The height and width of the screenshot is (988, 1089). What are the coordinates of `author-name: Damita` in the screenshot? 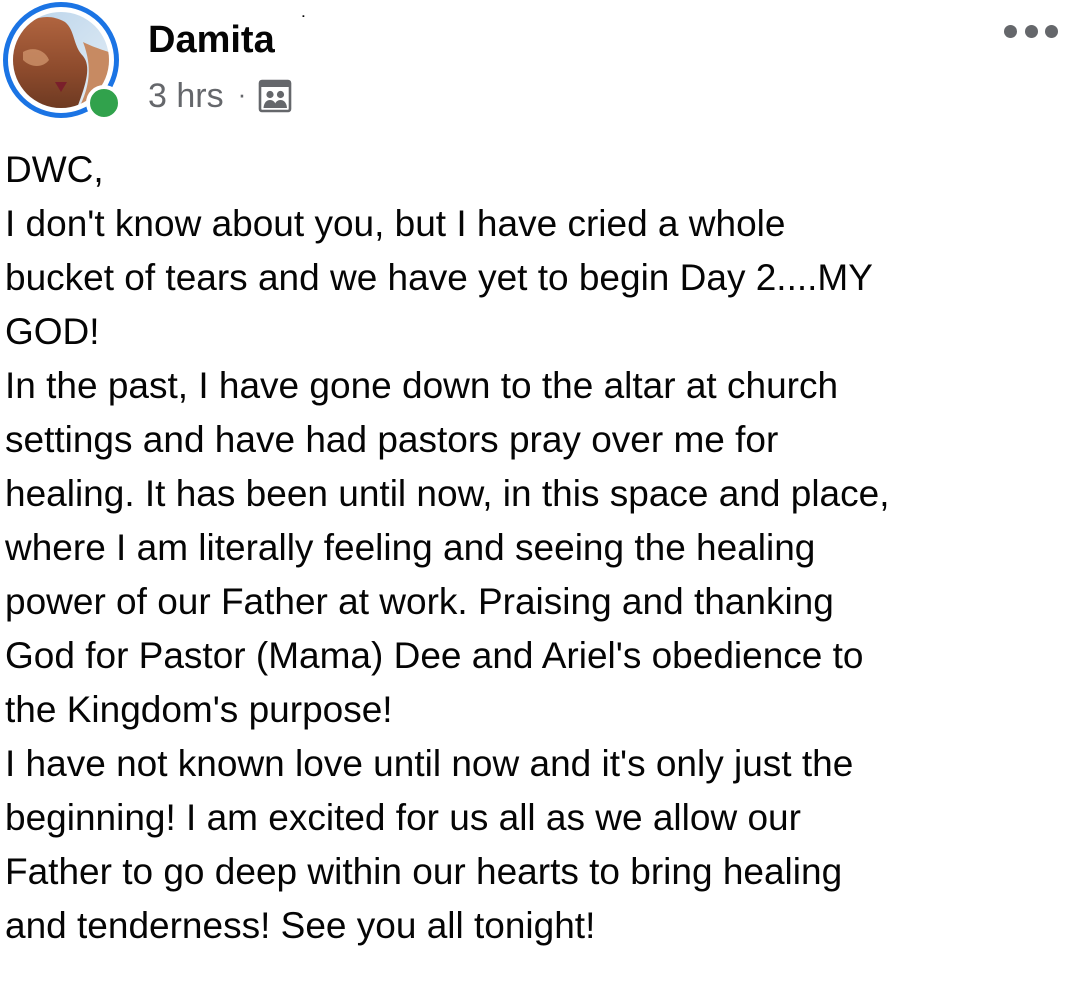 It's located at (211, 40).